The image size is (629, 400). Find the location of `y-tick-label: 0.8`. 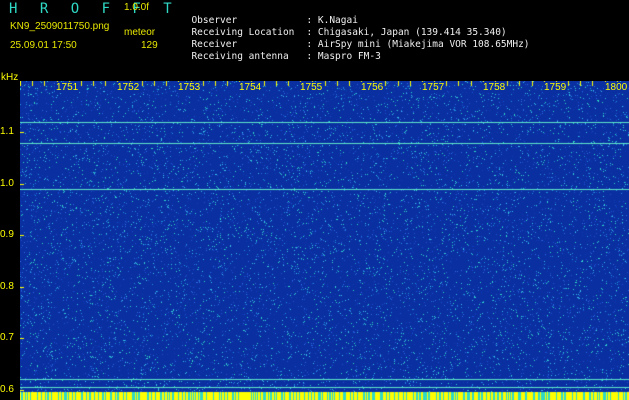

y-tick-label: 0.8 is located at coordinates (7, 286).